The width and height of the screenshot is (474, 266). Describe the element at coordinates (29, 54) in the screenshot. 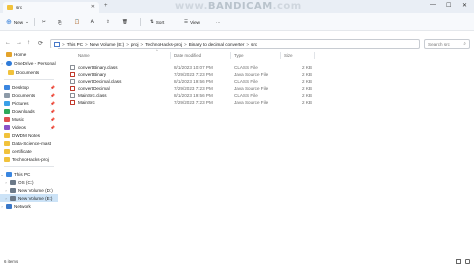

I see `sidebar-item-home: Home` at that location.